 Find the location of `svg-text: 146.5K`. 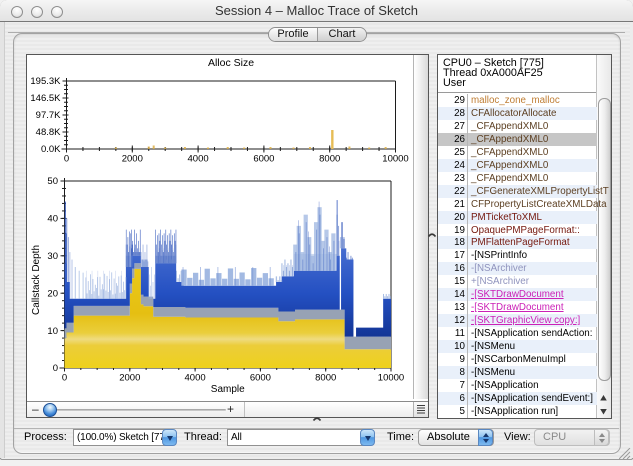

svg-text: 146.5K is located at coordinates (45, 98).